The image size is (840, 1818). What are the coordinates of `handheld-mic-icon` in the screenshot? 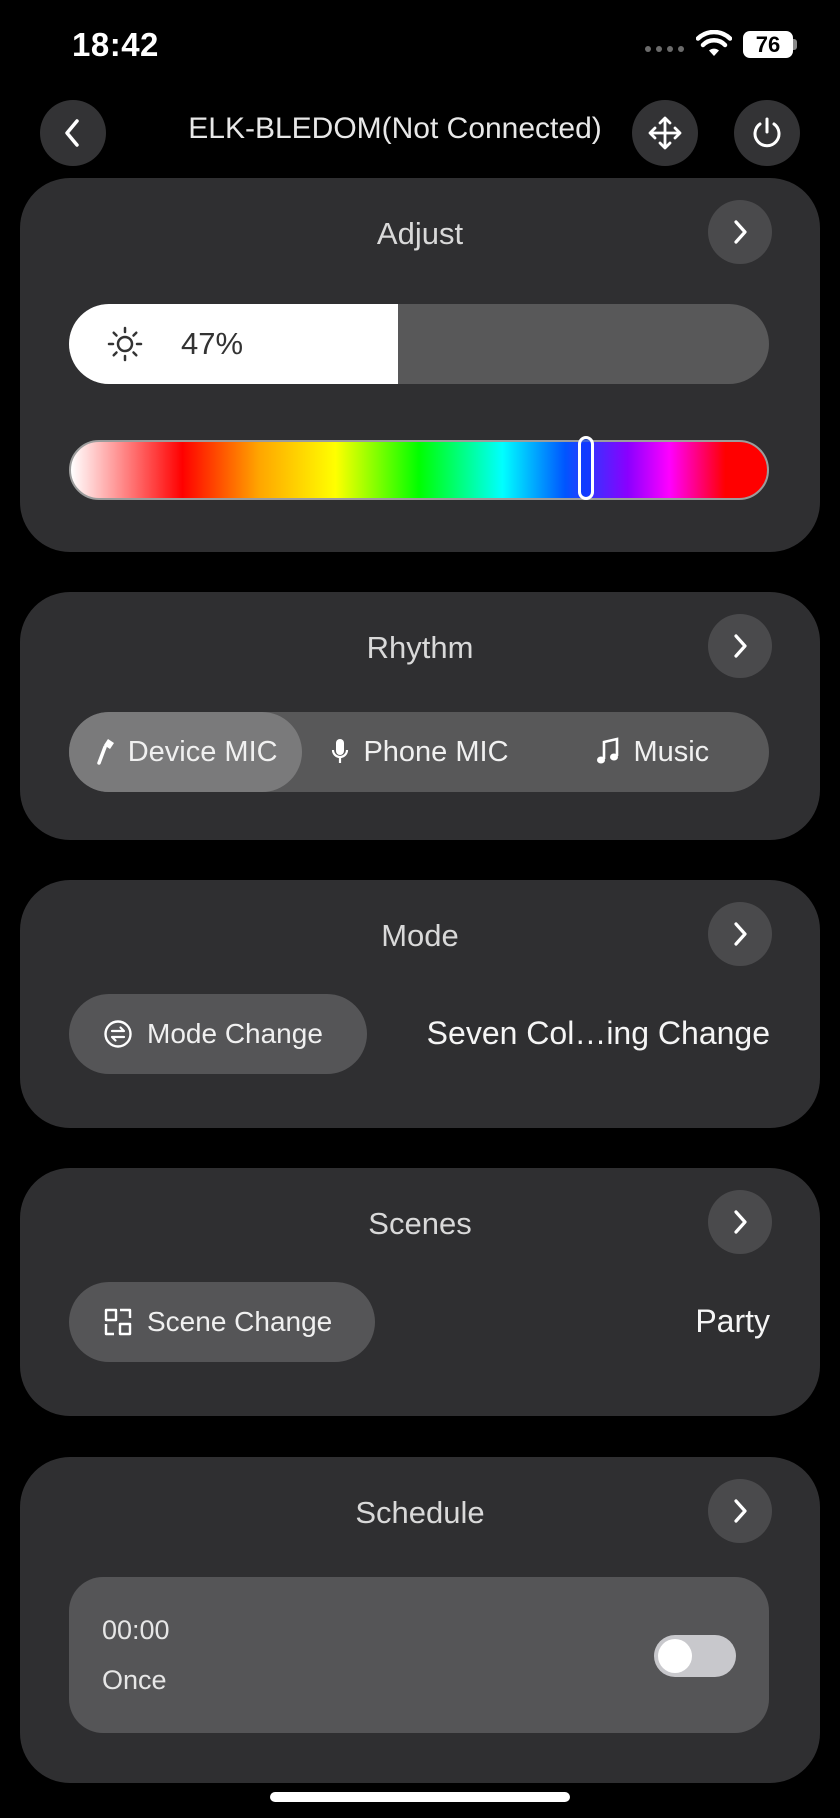 It's located at (105, 752).